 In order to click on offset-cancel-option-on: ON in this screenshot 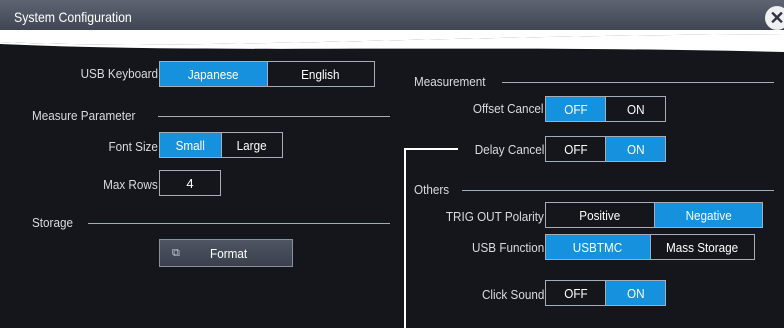, I will do `click(635, 109)`.